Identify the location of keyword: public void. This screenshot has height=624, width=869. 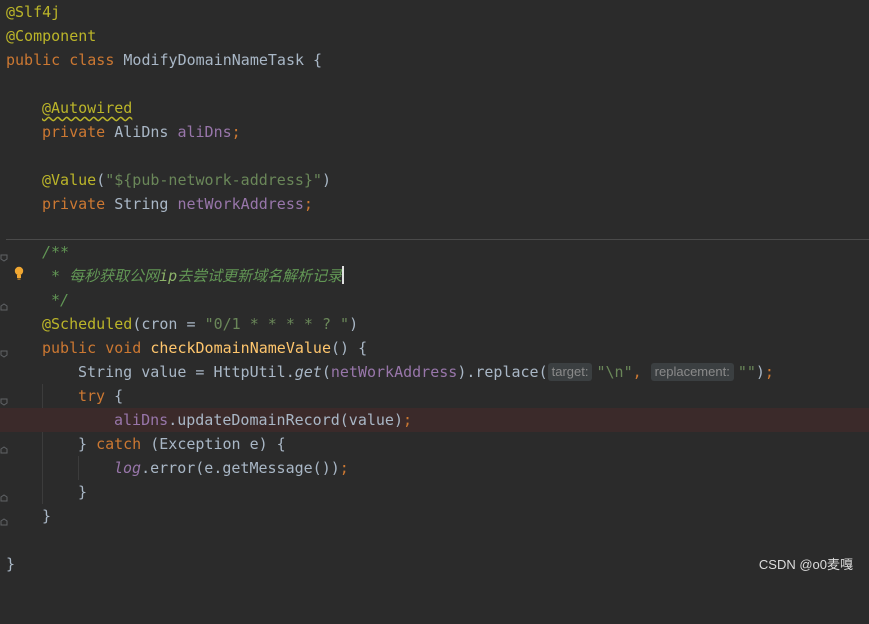
(96, 348).